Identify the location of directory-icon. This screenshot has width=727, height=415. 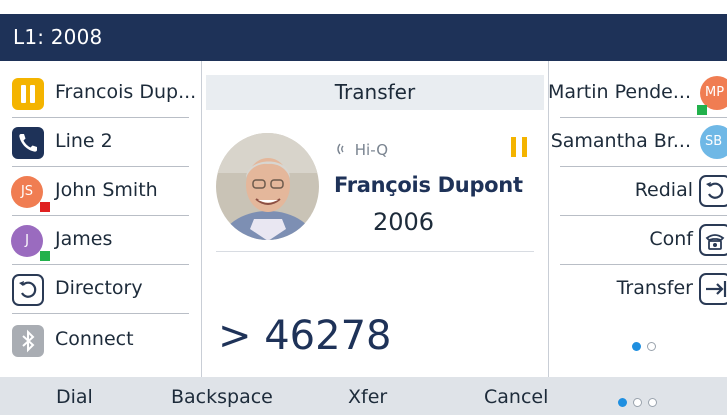
(28, 290).